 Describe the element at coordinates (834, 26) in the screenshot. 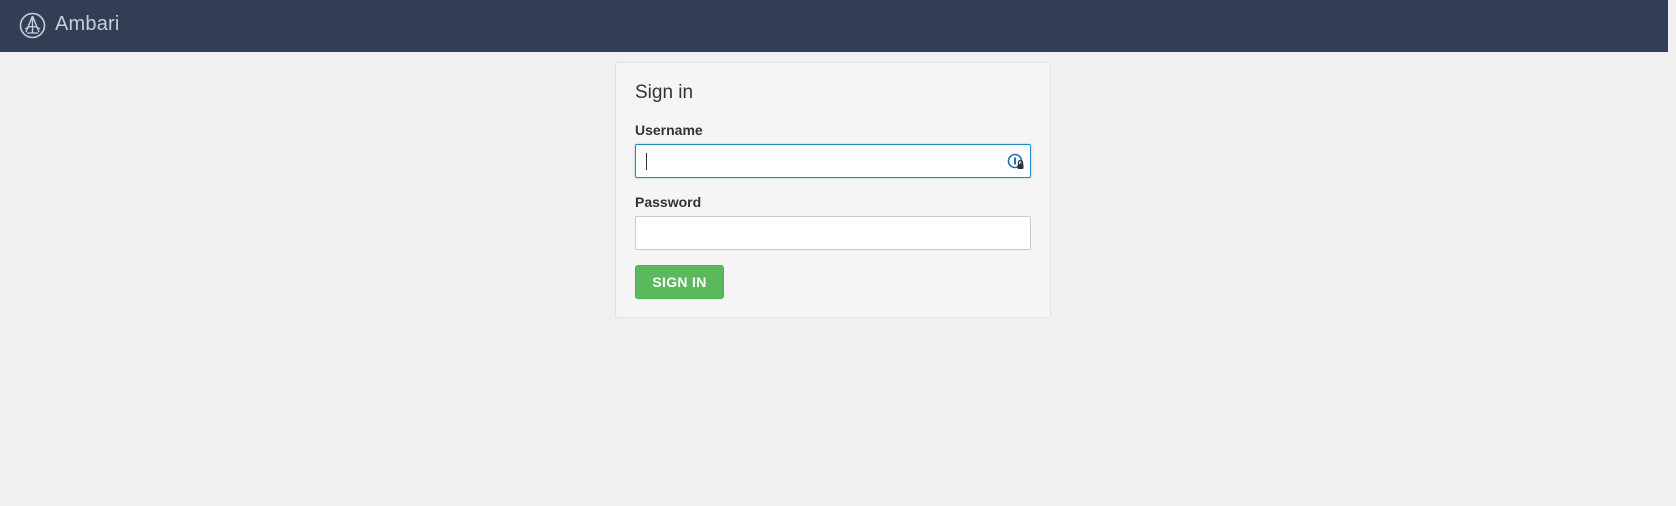

I see `top-navbar: Ambari` at that location.